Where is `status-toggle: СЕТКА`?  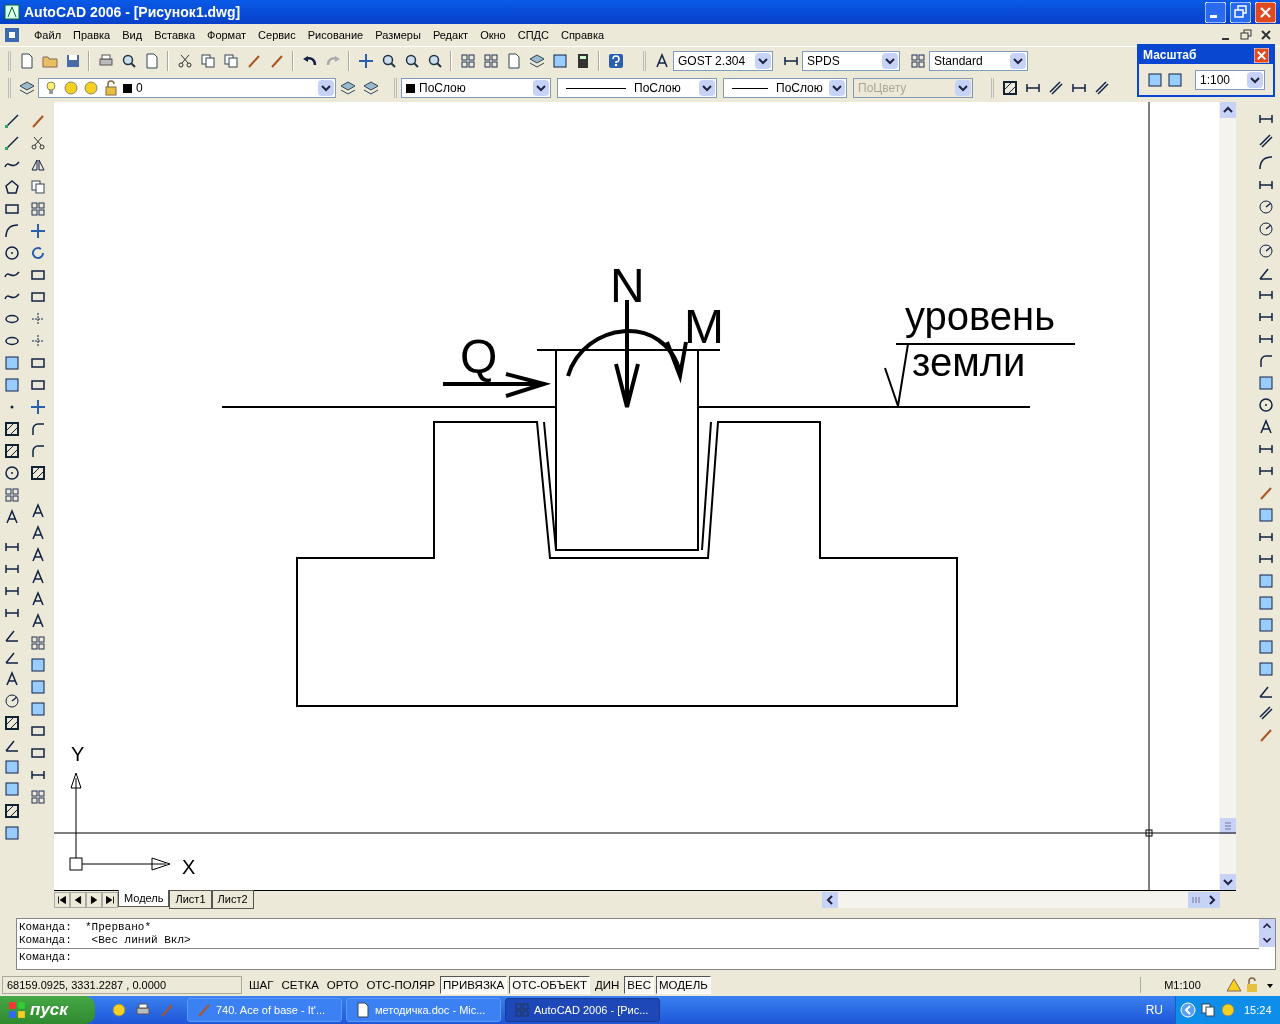
status-toggle: СЕТКА is located at coordinates (300, 985).